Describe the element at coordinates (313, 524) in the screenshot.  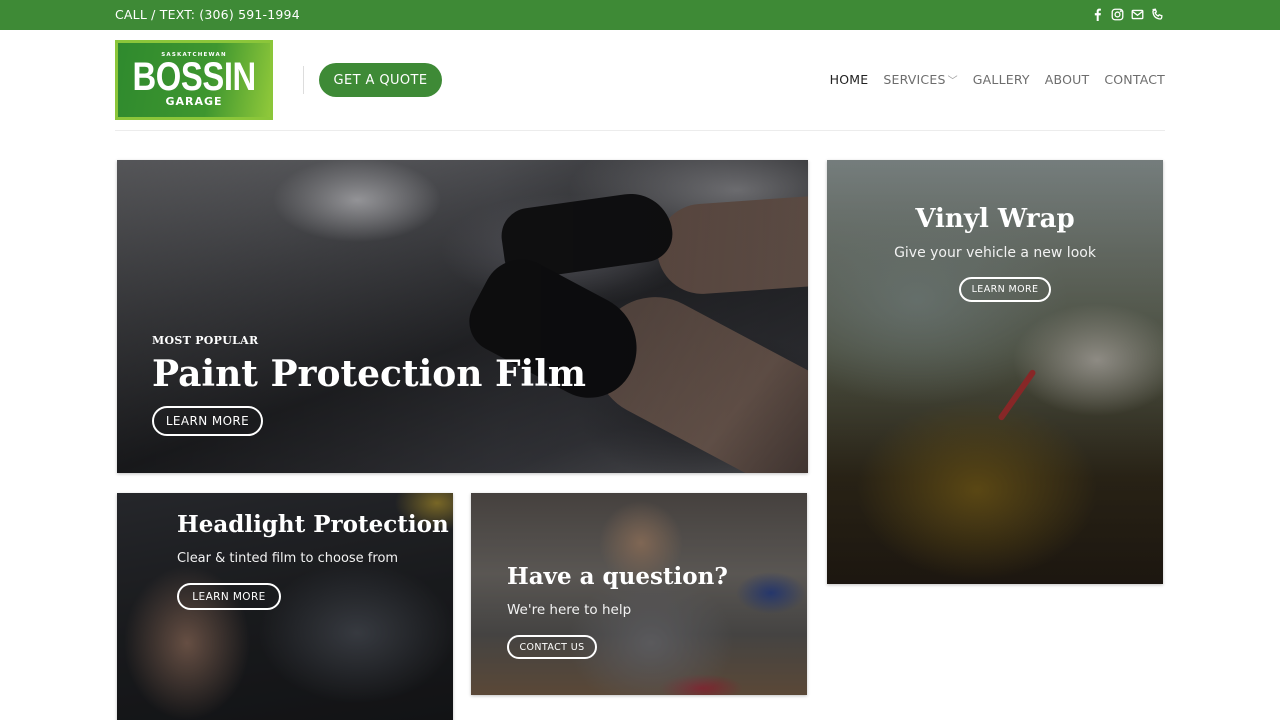
I see `headlight-title: Headlight Protection` at that location.